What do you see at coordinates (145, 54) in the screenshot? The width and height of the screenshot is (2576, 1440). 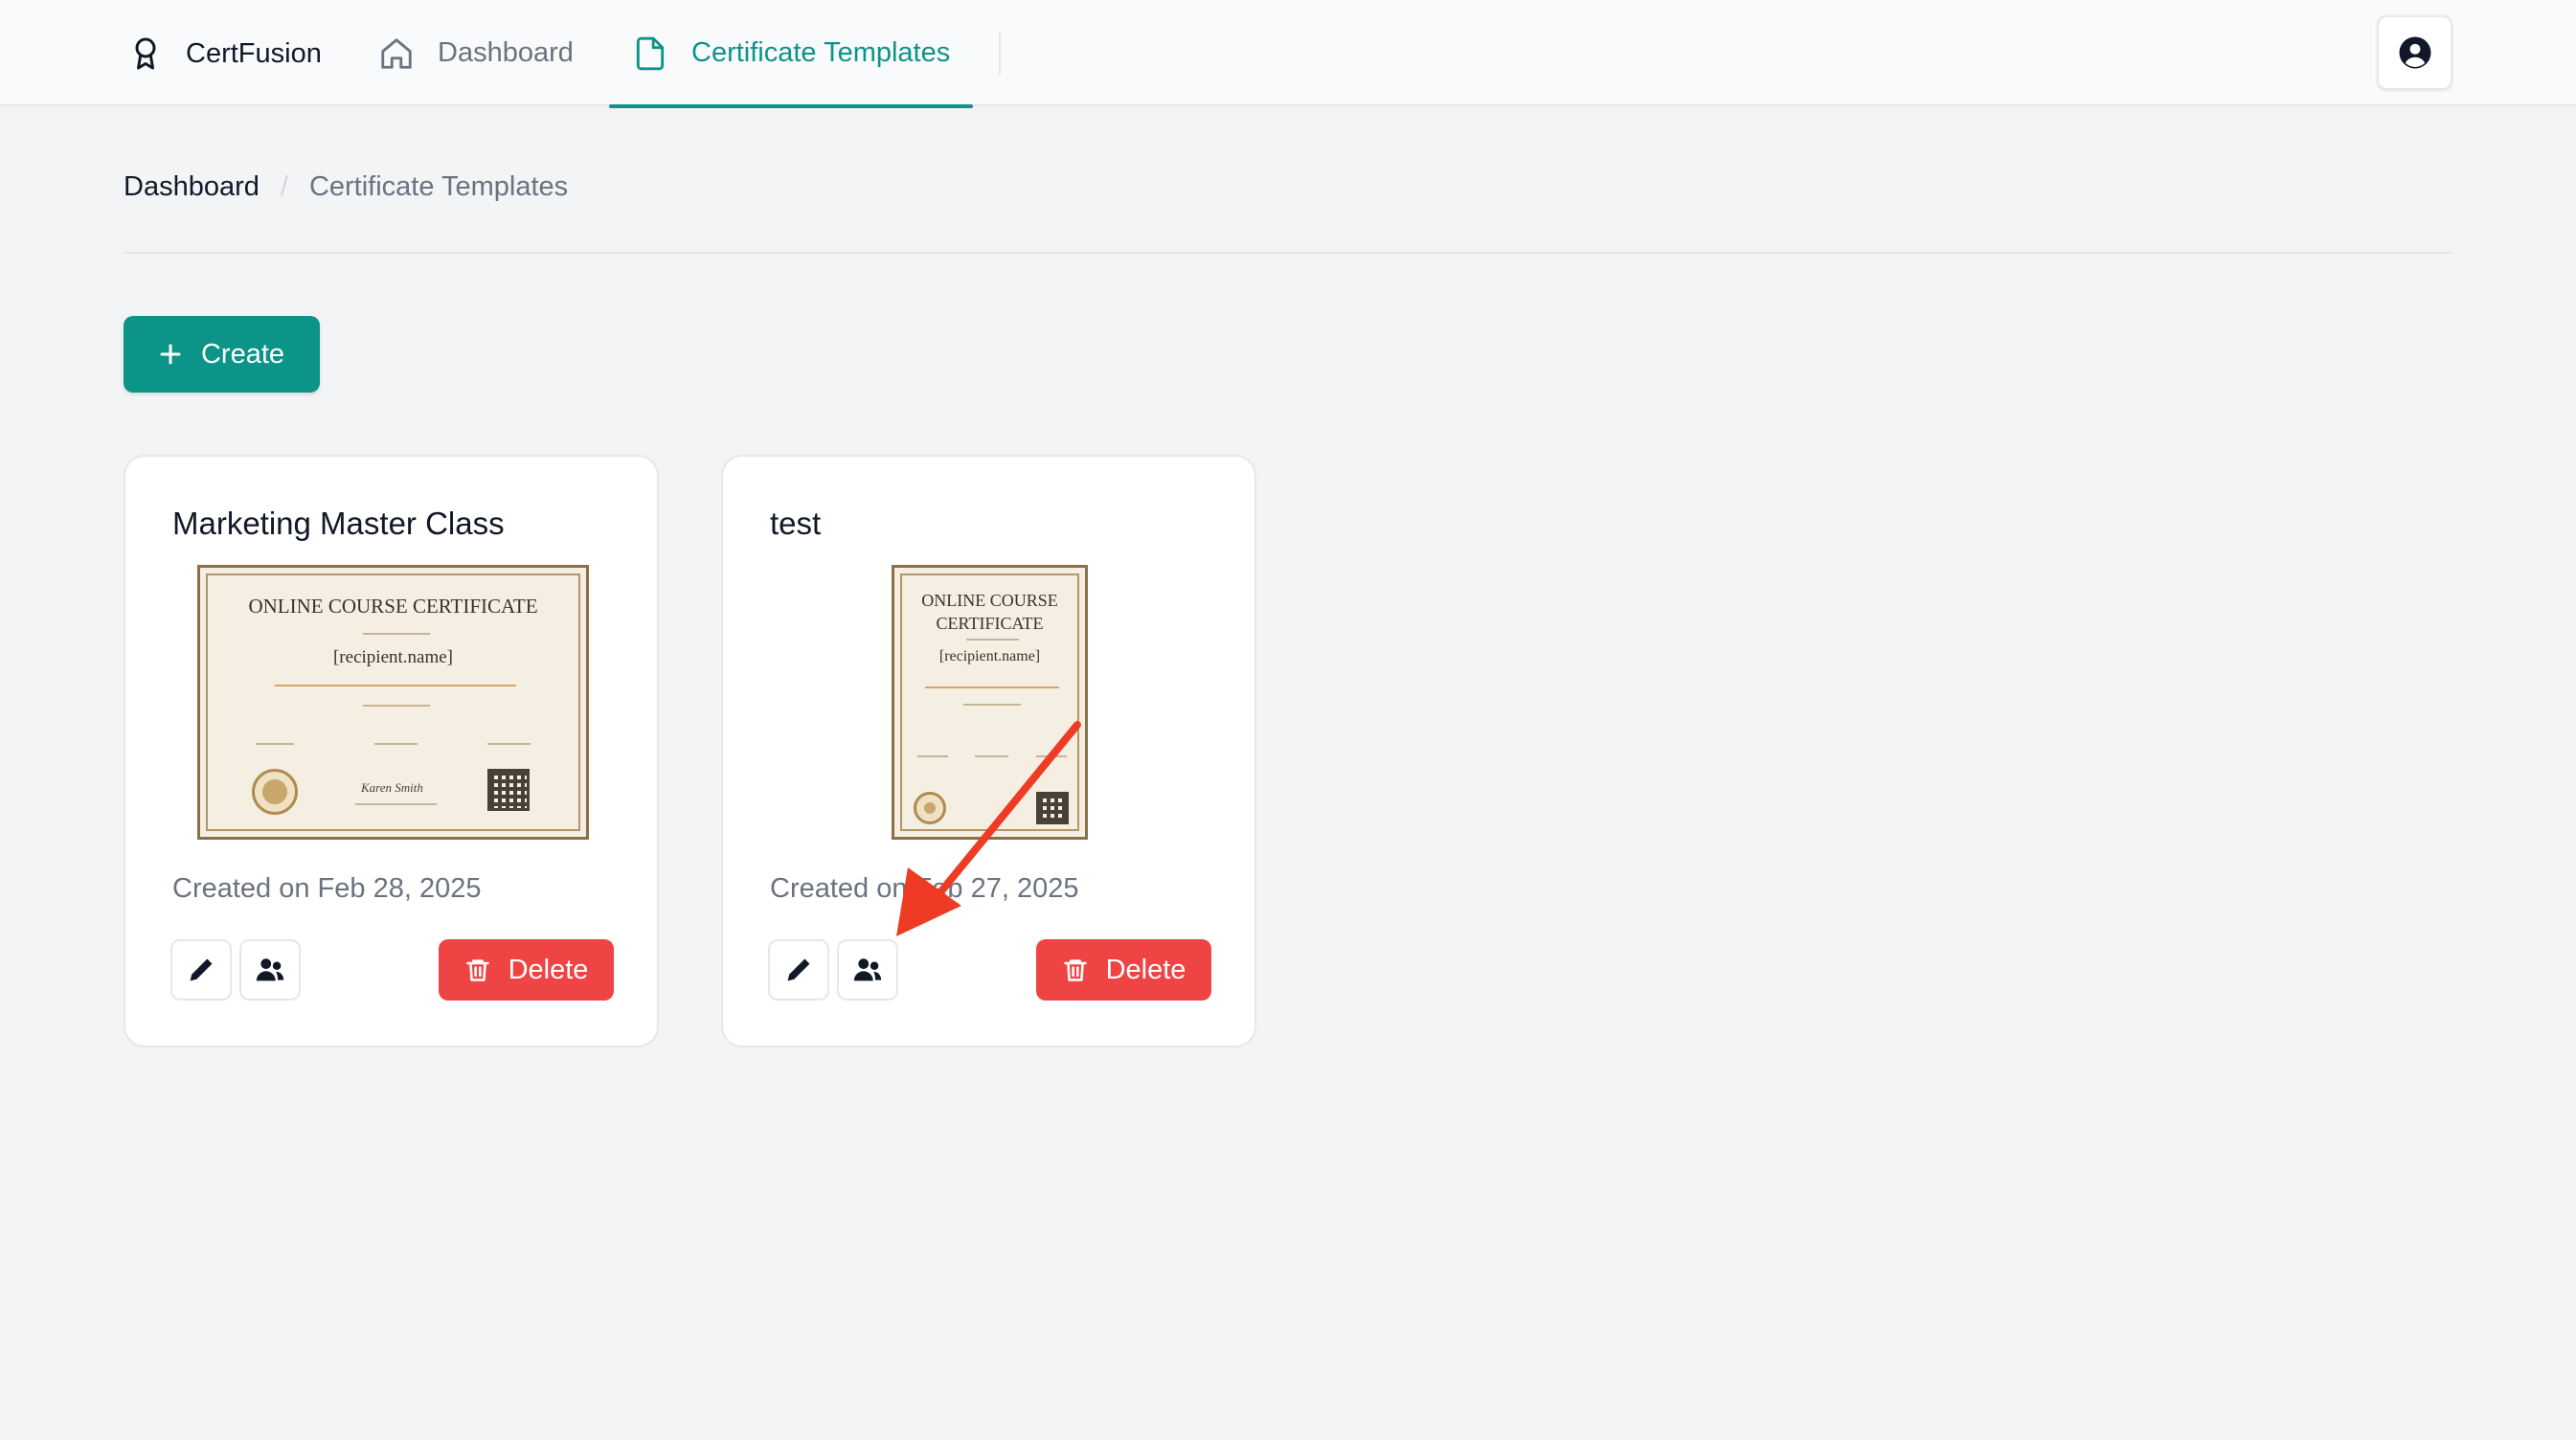 I see `award-icon` at bounding box center [145, 54].